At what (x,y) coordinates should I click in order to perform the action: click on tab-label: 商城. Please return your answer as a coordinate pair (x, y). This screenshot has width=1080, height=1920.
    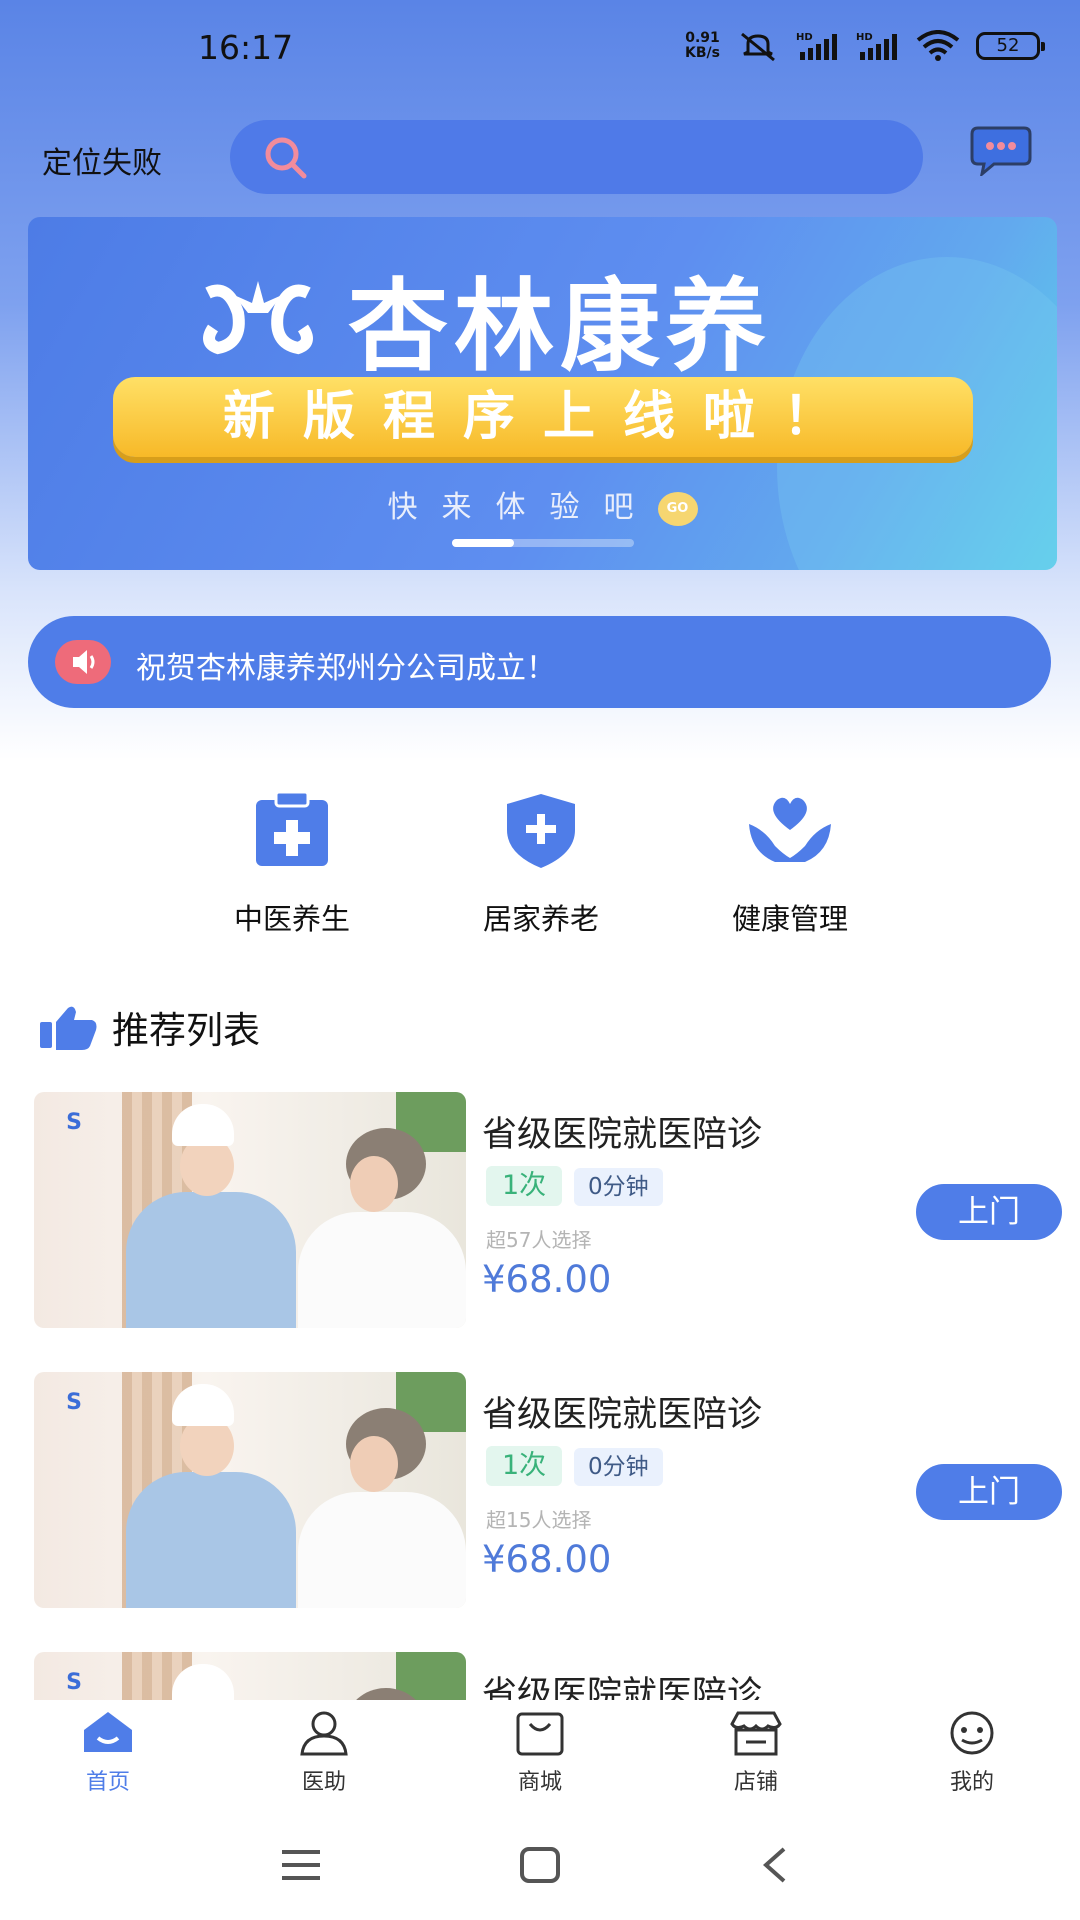
    Looking at the image, I should click on (539, 1782).